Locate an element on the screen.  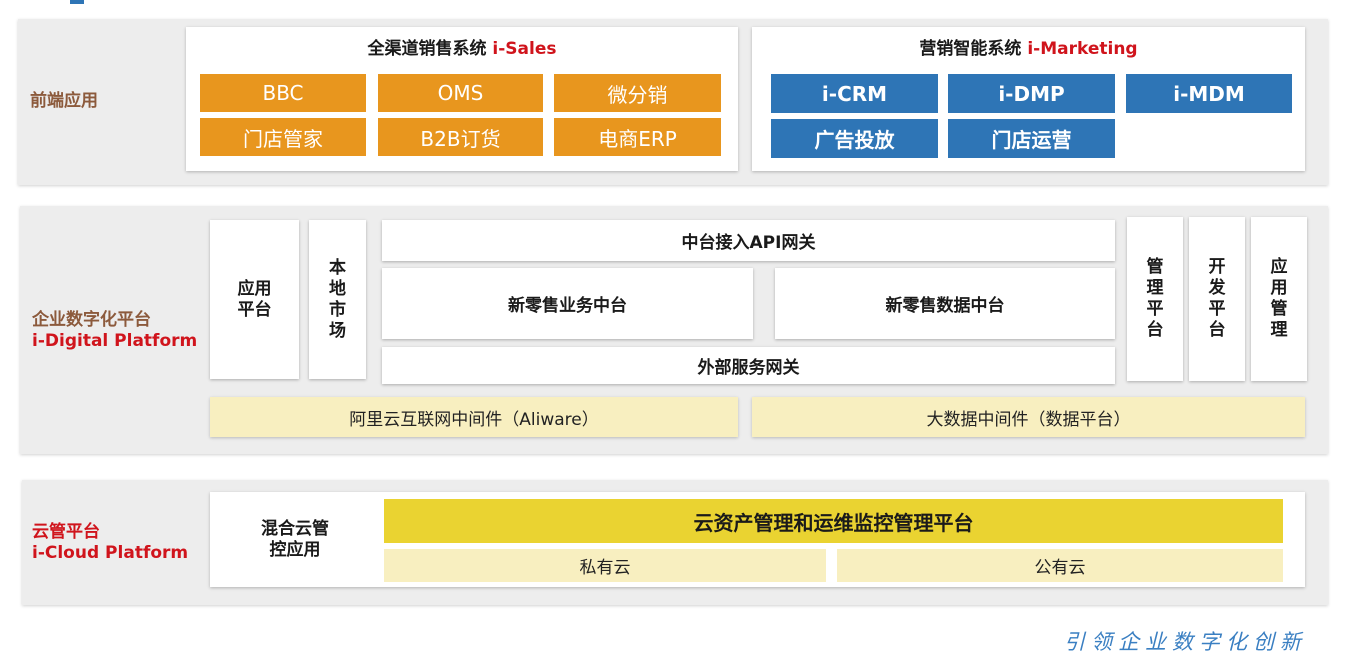
app-platform-box: 应用平台 is located at coordinates (254, 299).